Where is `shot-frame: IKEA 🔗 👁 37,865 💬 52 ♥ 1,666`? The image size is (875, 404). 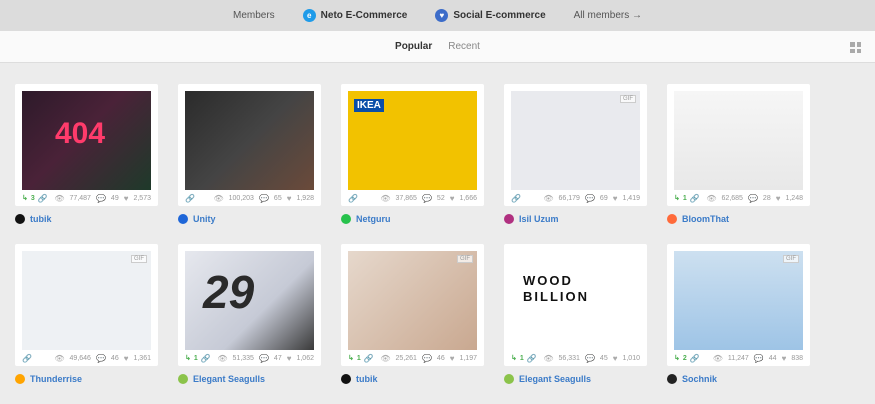
shot-frame: IKEA 🔗 👁 37,865 💬 52 ♥ 1,666 is located at coordinates (412, 145).